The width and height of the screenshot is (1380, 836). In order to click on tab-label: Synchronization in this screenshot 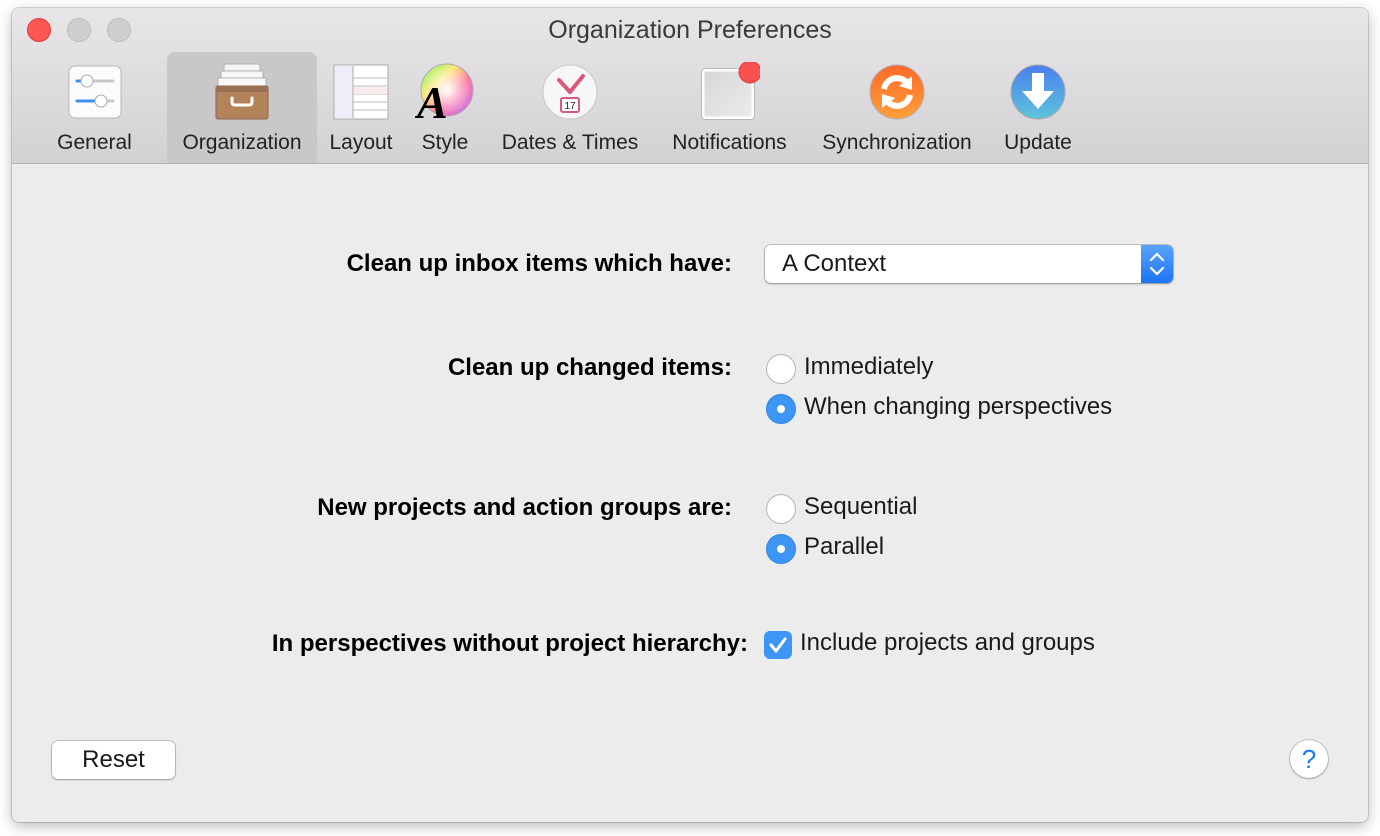, I will do `click(897, 142)`.